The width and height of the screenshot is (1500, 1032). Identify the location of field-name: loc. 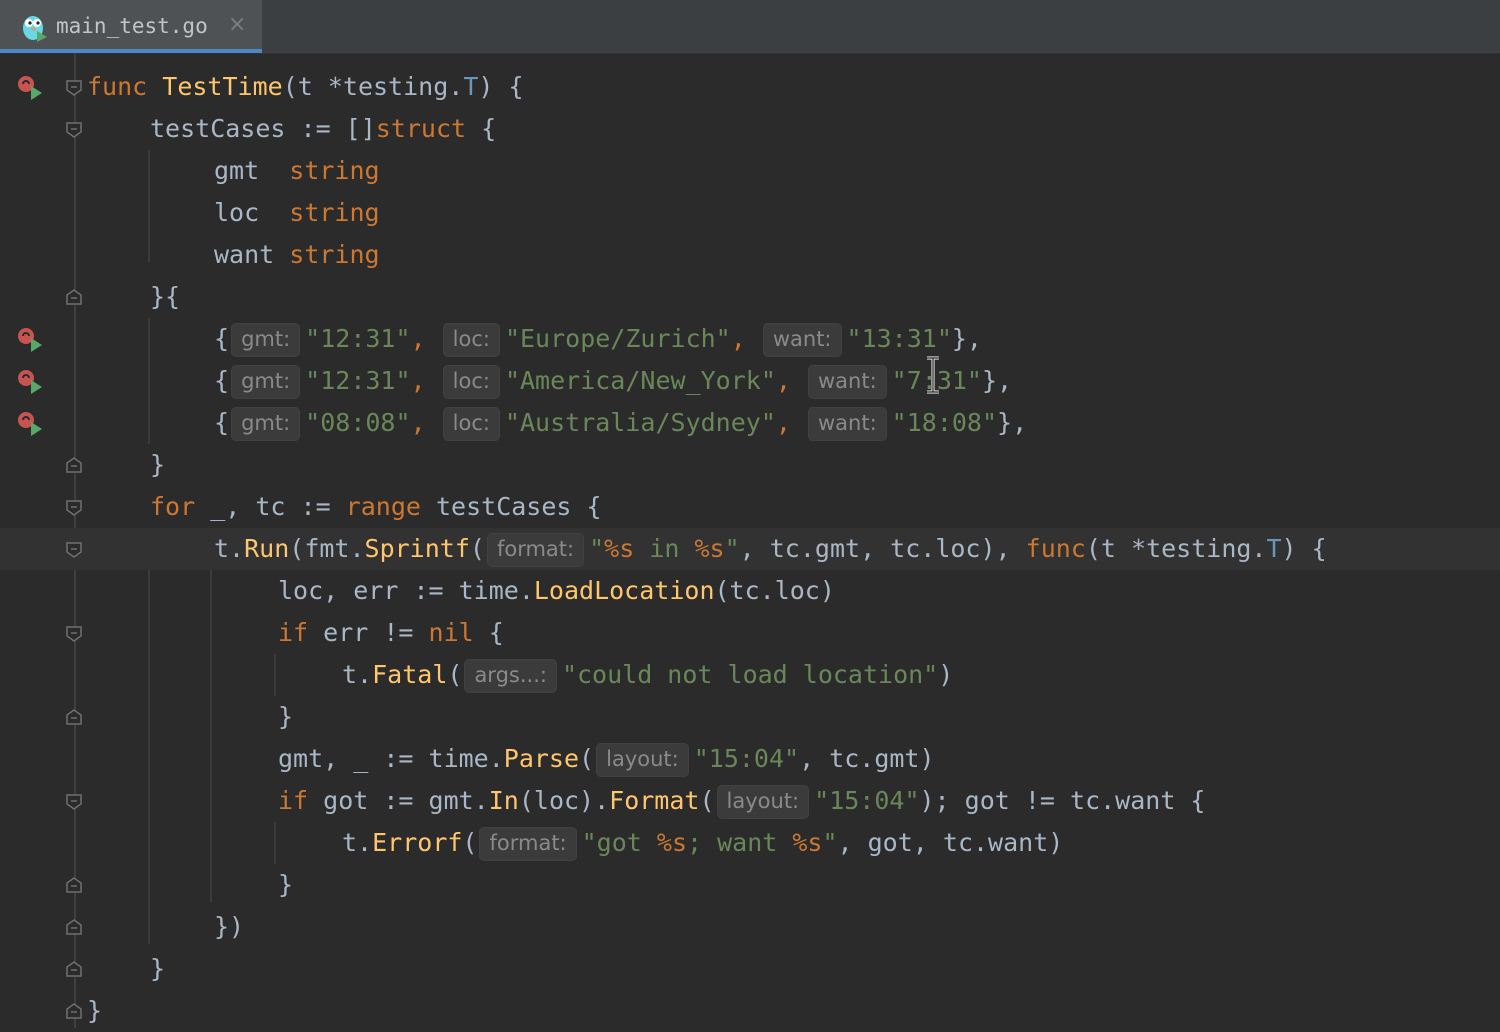
(252, 212).